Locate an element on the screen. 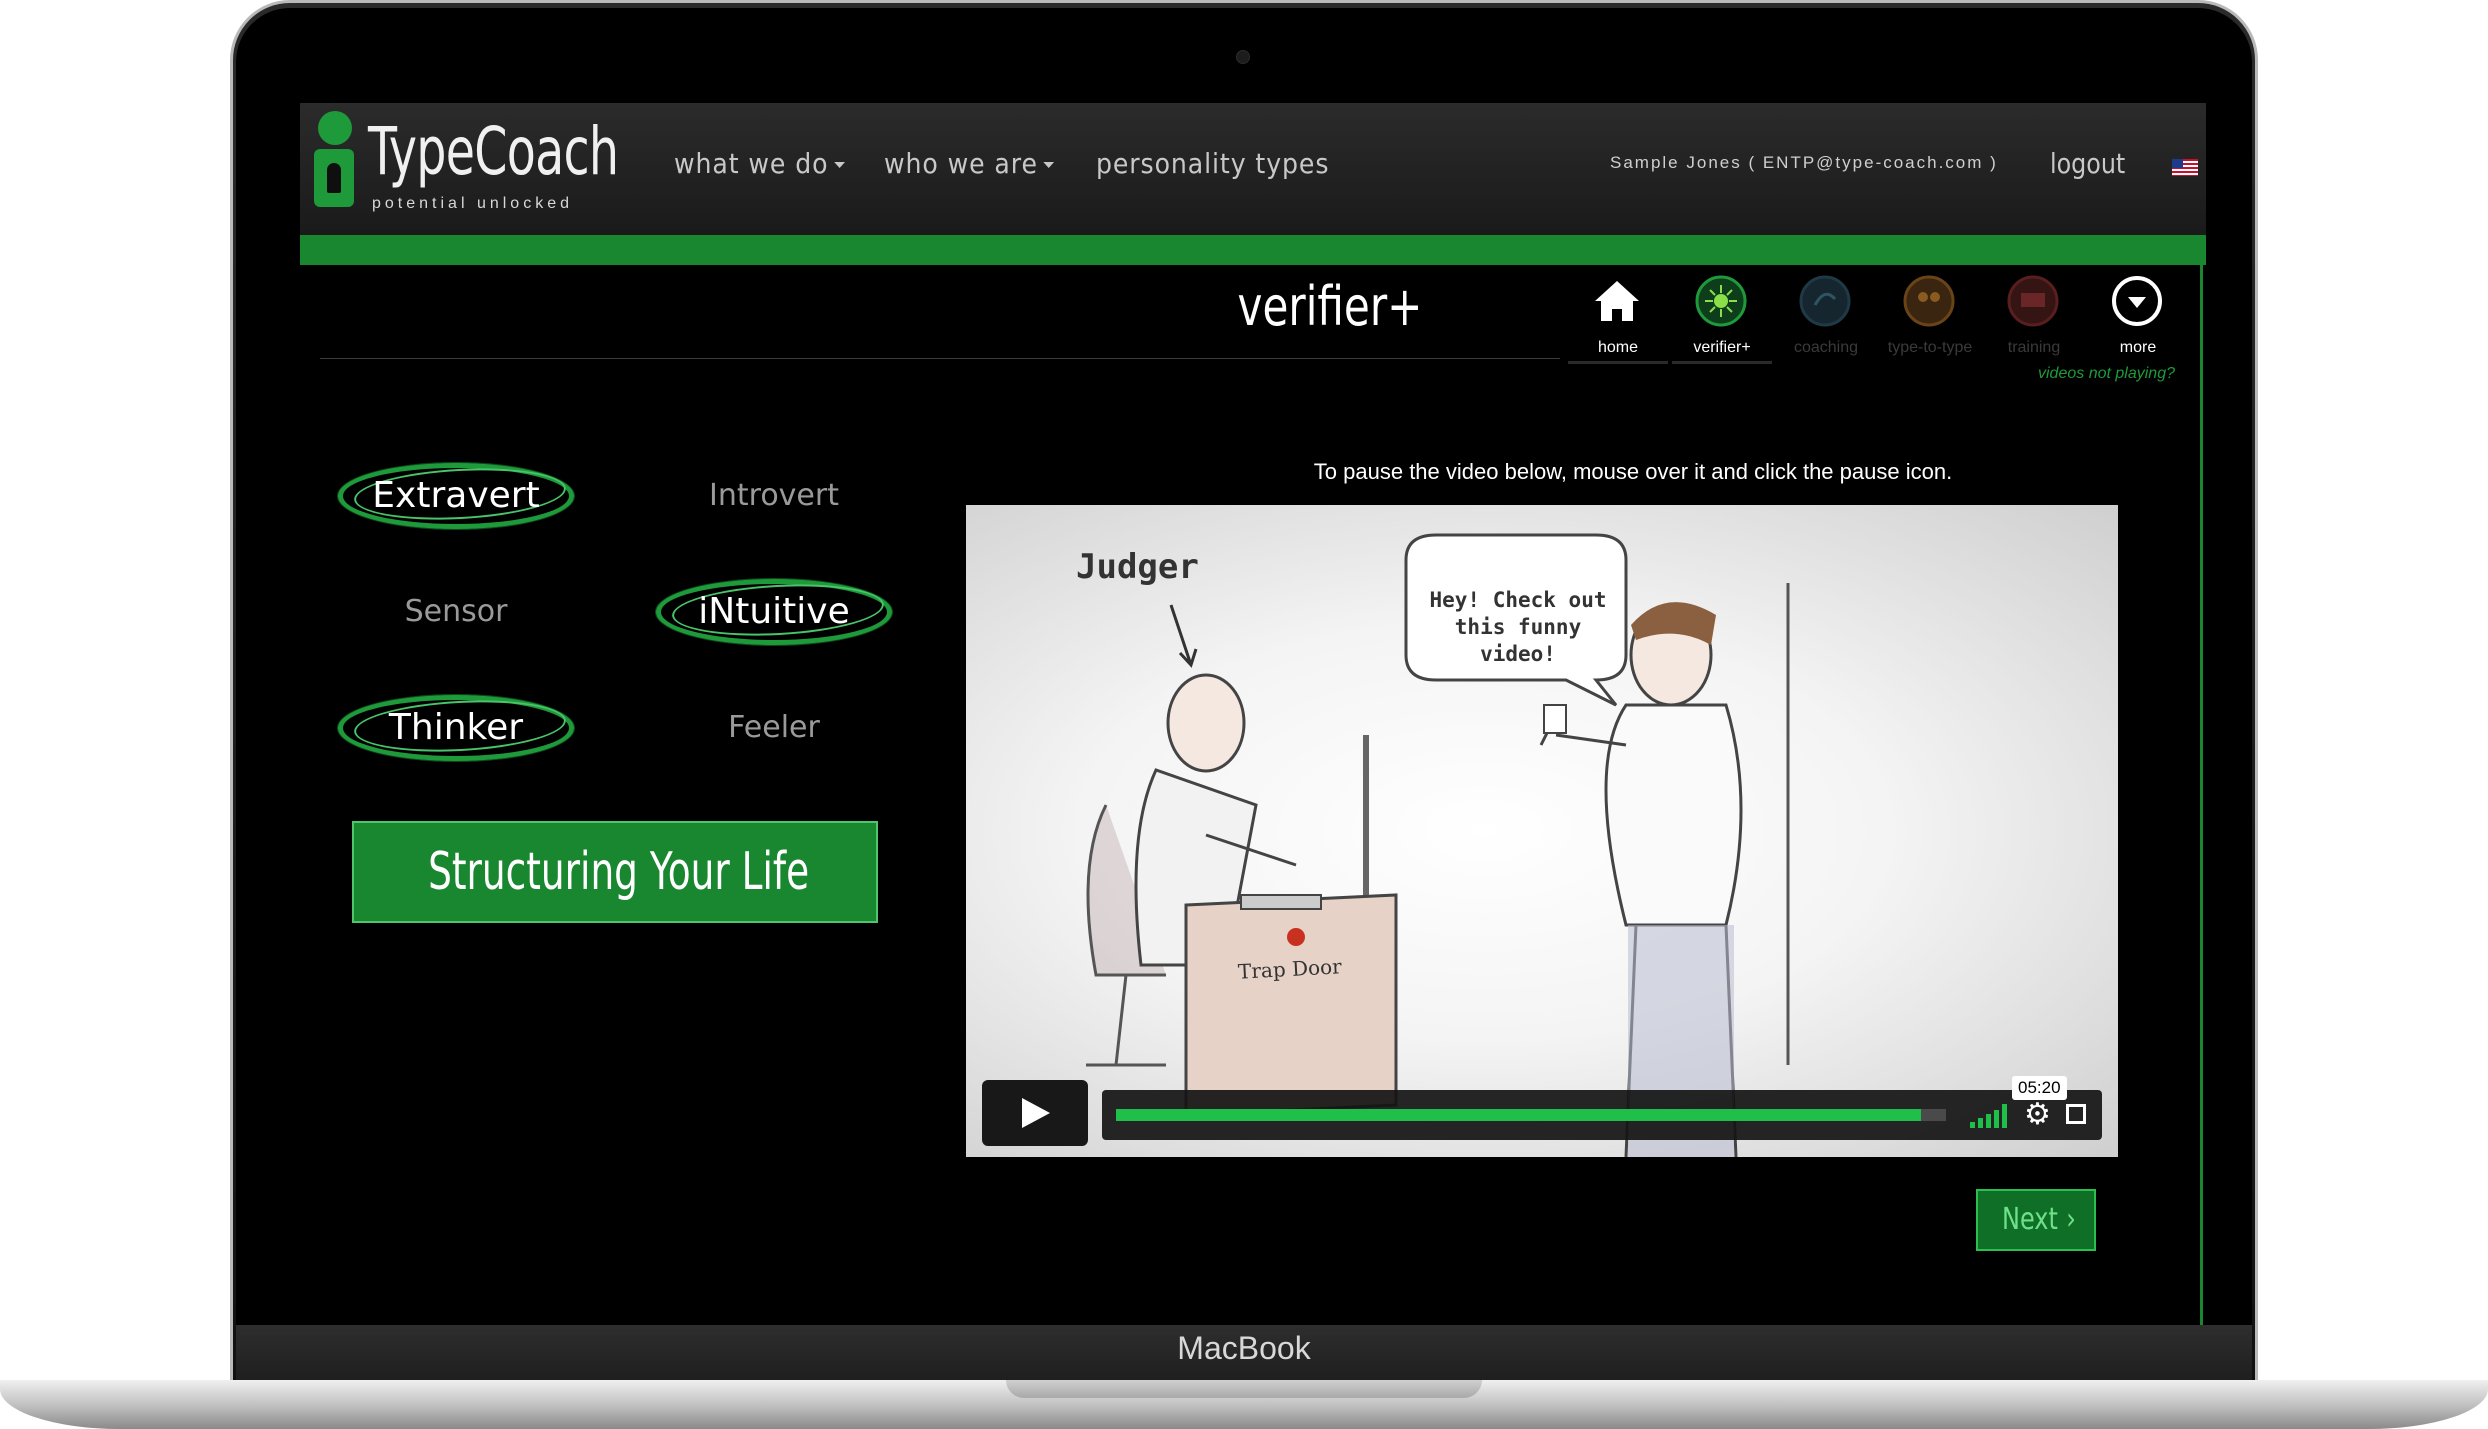 The height and width of the screenshot is (1429, 2488). type-label: Introvert is located at coordinates (774, 495).